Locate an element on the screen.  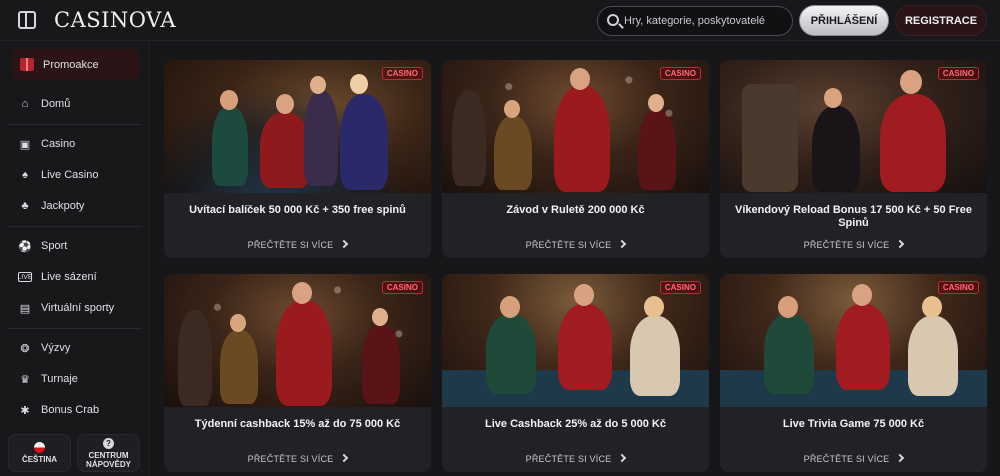
promo-title: Týdenní cashback 15% až do 75 000 Kč is located at coordinates (297, 424).